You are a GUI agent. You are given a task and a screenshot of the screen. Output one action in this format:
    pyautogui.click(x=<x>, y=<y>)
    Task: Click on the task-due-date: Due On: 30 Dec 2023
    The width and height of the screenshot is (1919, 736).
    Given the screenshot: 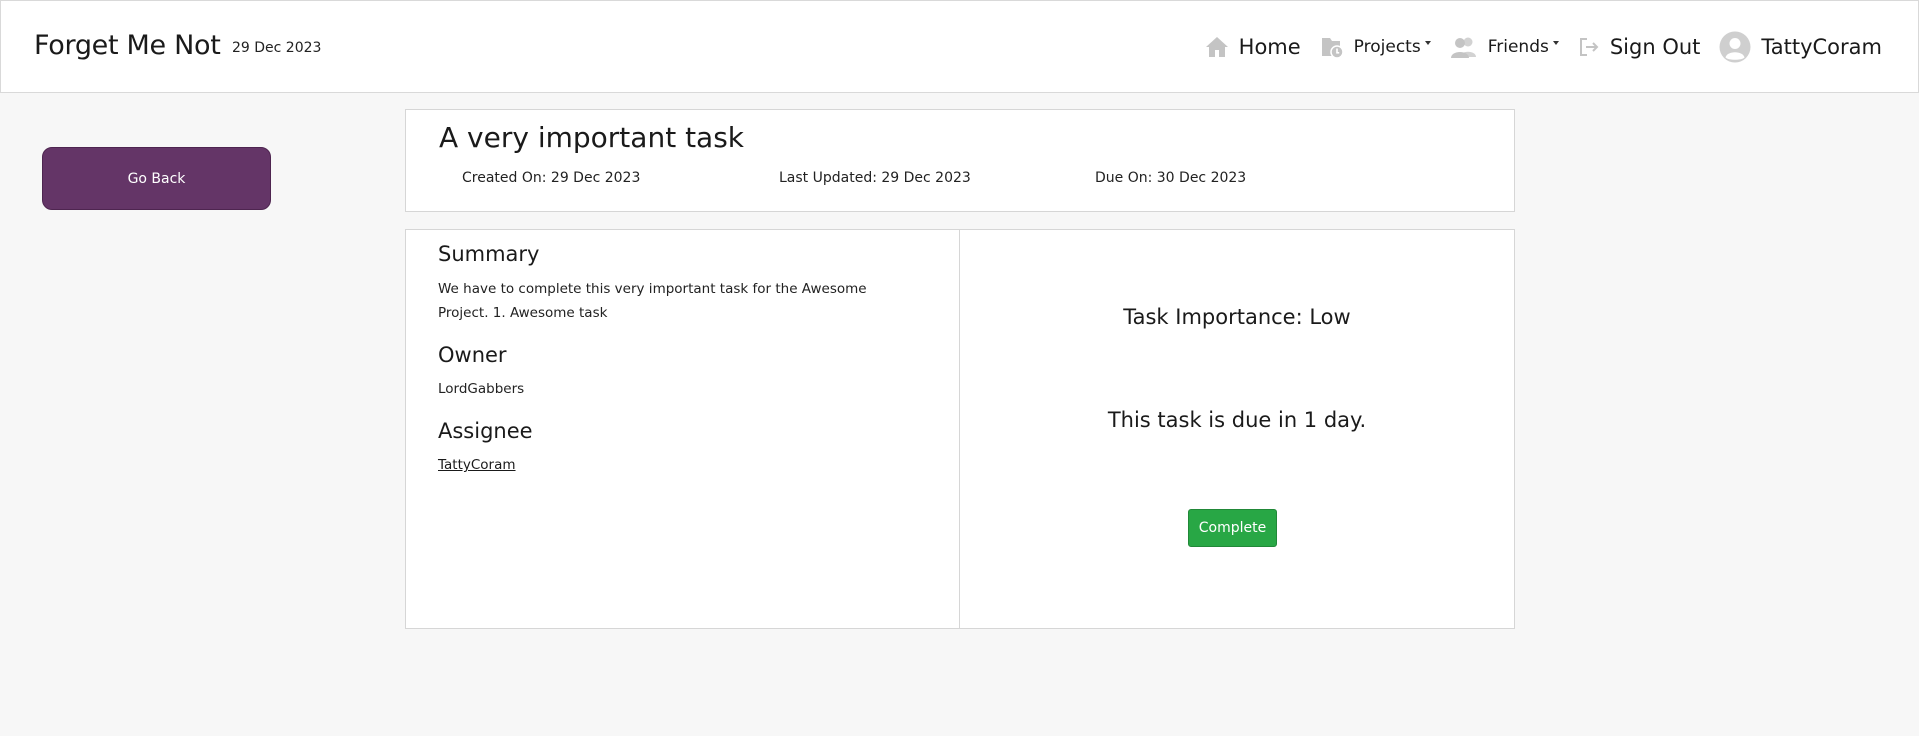 What is the action you would take?
    pyautogui.click(x=1171, y=178)
    